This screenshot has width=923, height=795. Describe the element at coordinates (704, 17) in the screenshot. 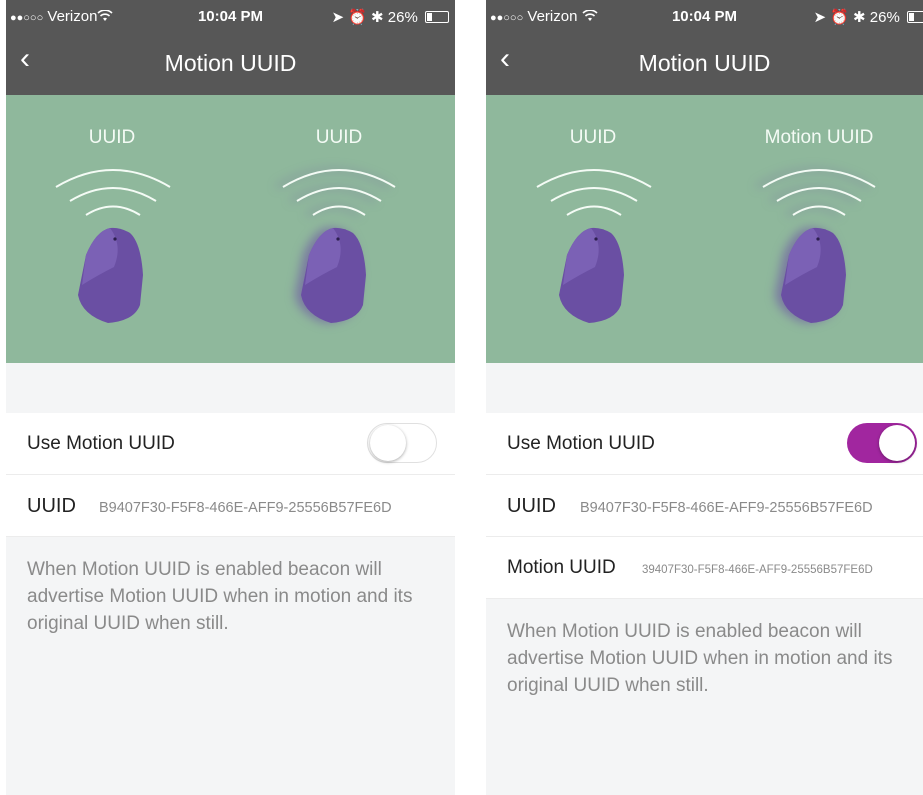

I see `status-bar: ●●○○○ Verizon 10:04 PM ➤ ⏰ ✱ 26%` at that location.